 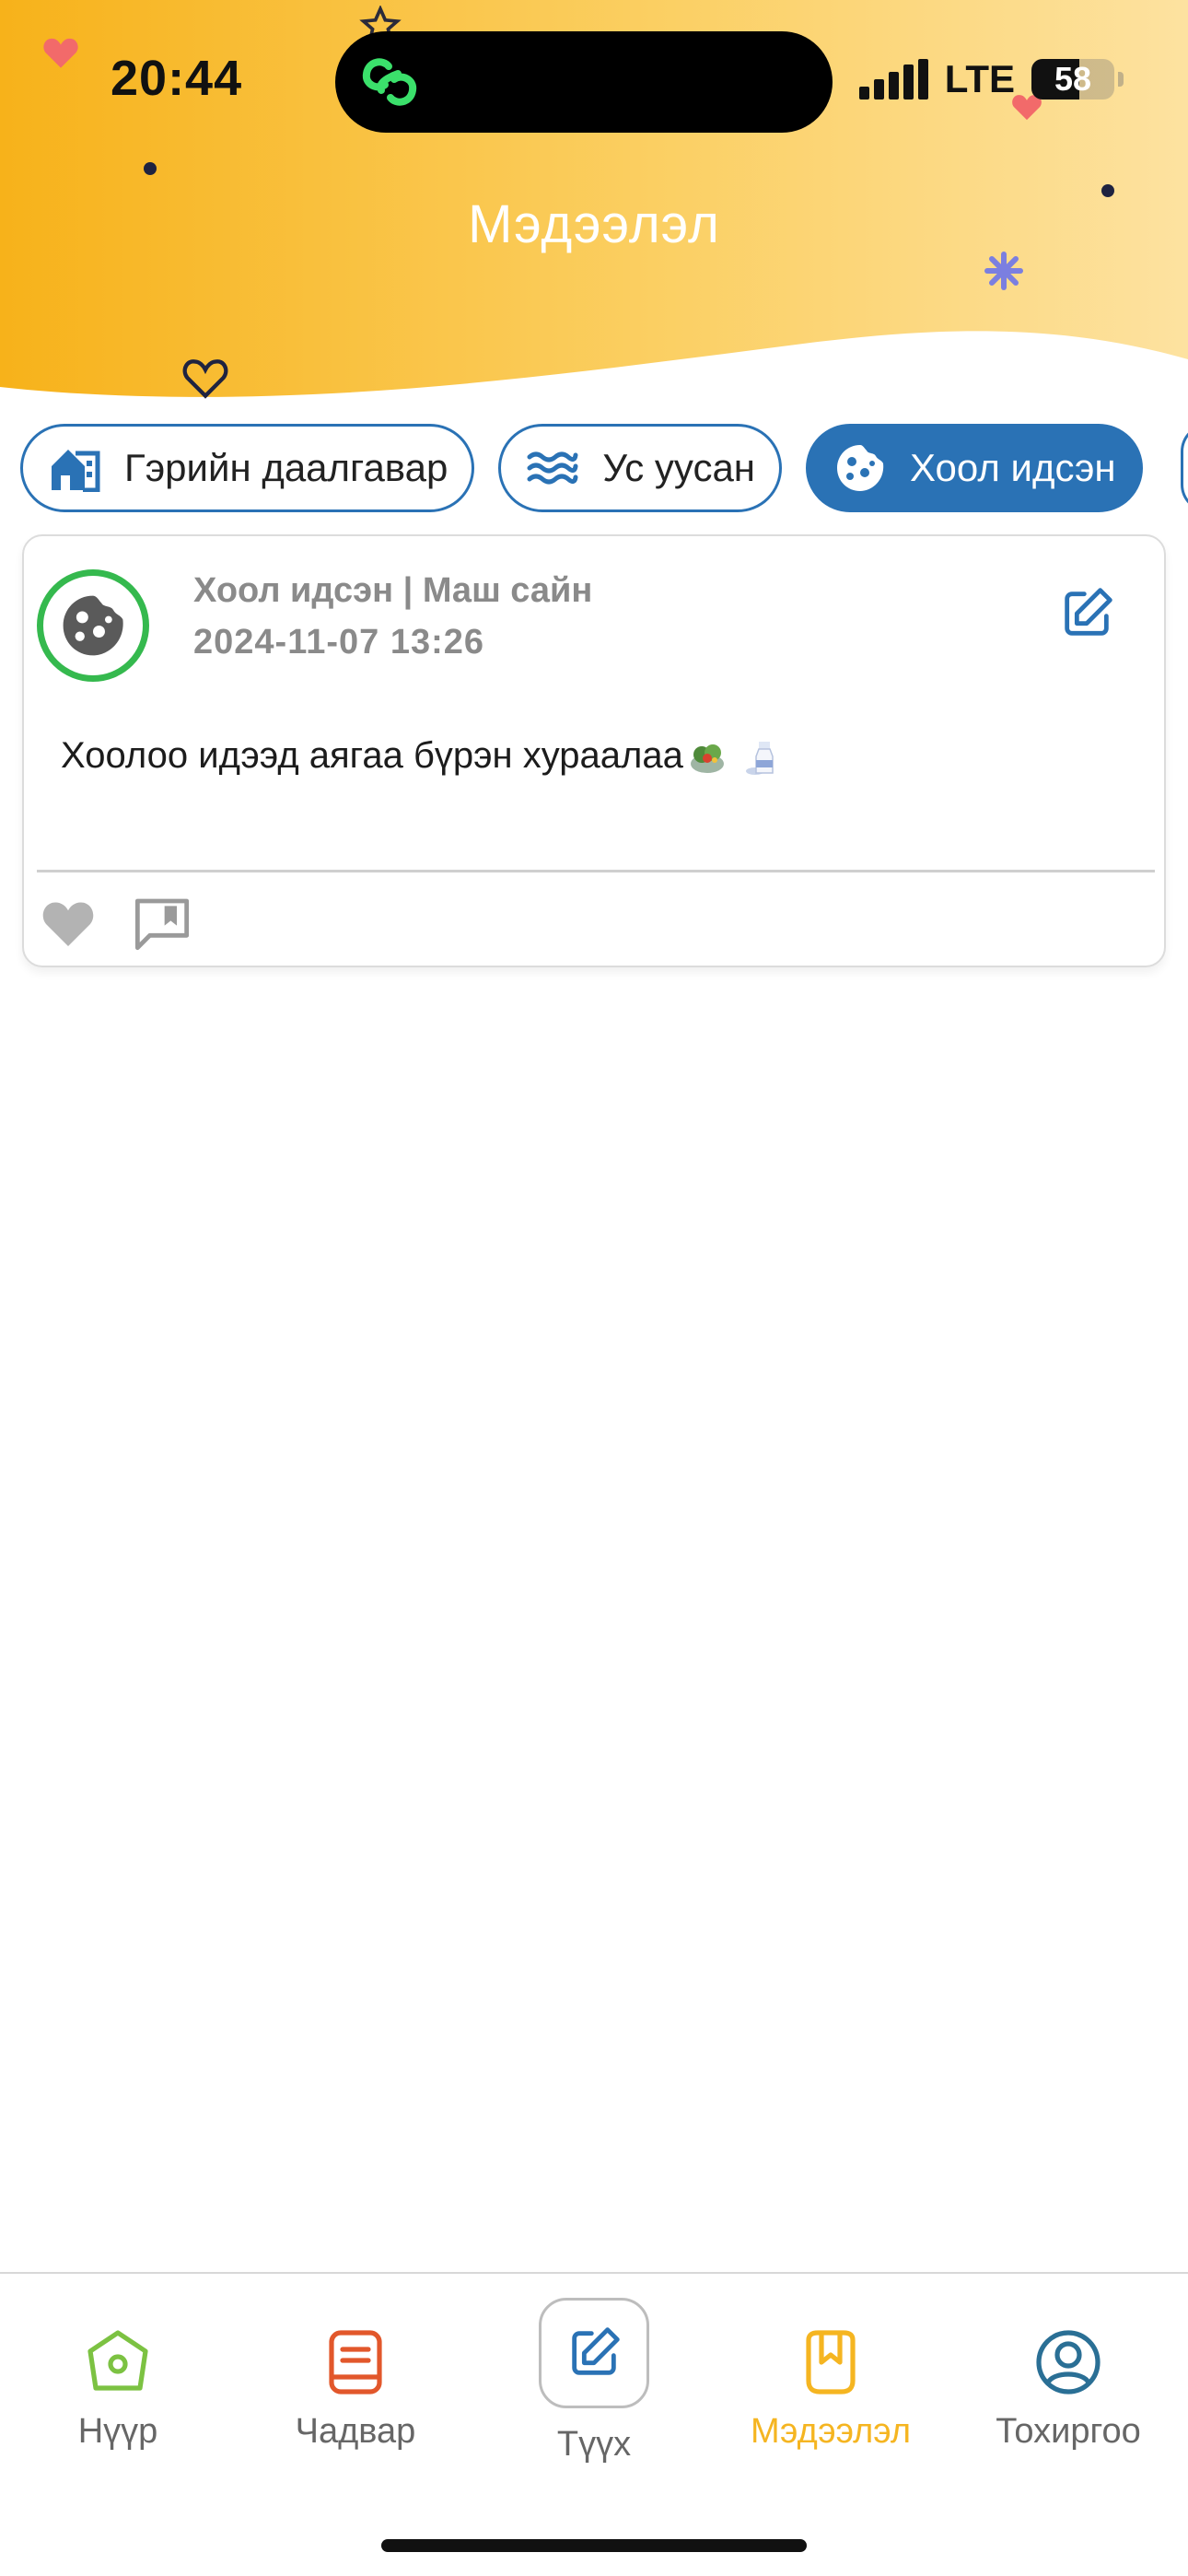 What do you see at coordinates (117, 2360) in the screenshot?
I see `home-icon` at bounding box center [117, 2360].